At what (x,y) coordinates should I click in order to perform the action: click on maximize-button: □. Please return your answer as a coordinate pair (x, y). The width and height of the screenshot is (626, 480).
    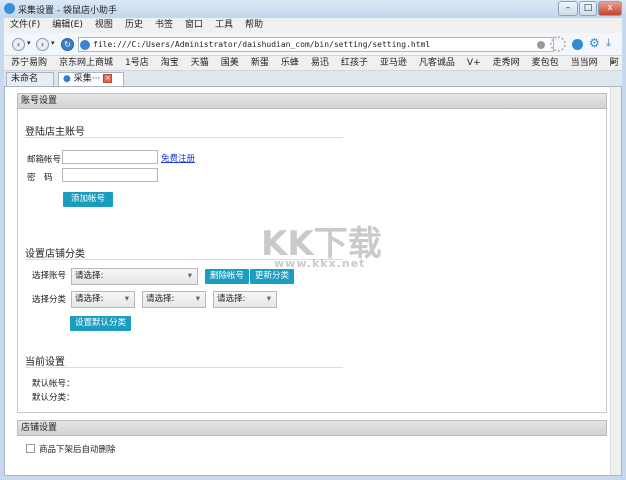
    Looking at the image, I should click on (588, 8).